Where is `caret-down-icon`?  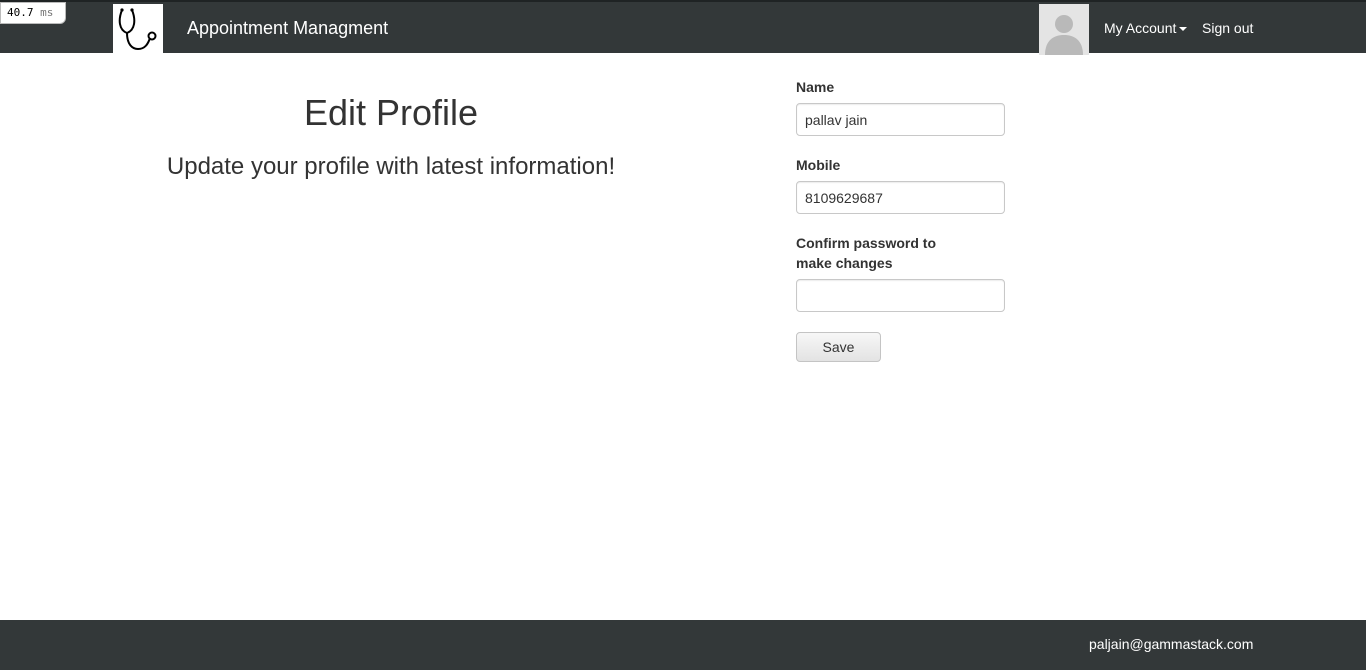
caret-down-icon is located at coordinates (1183, 29).